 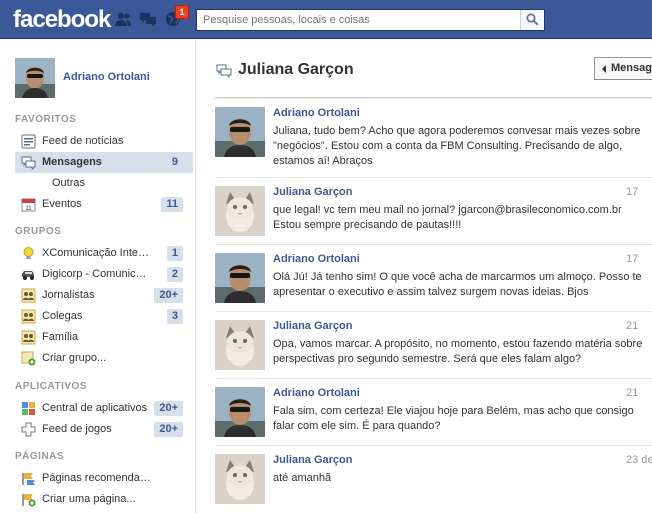 What do you see at coordinates (168, 408) in the screenshot?
I see `app-count-badge: 20+` at bounding box center [168, 408].